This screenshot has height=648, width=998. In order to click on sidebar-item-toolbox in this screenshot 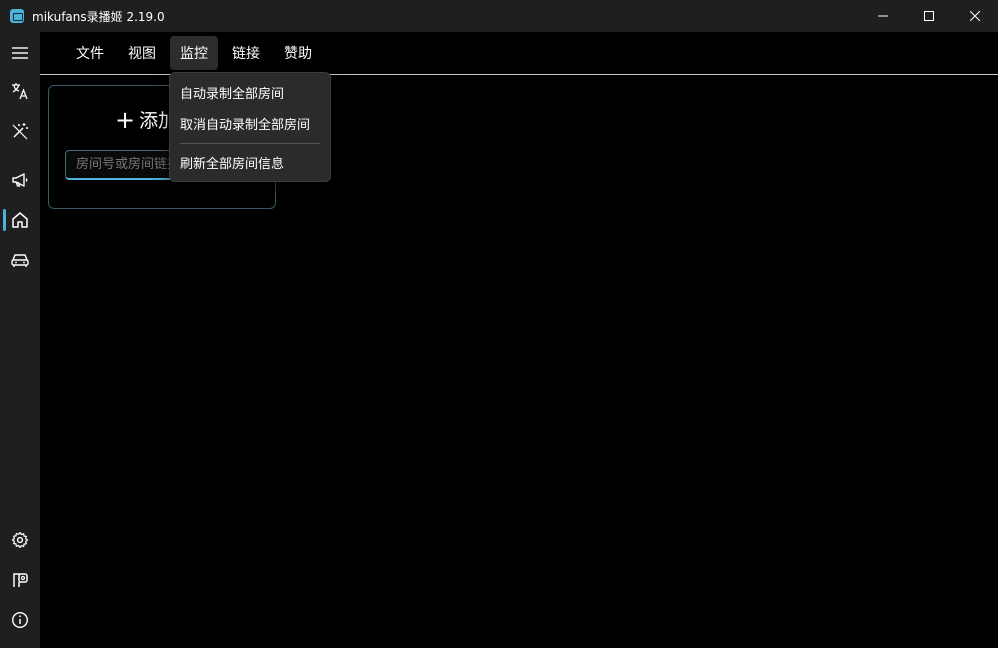, I will do `click(20, 131)`.